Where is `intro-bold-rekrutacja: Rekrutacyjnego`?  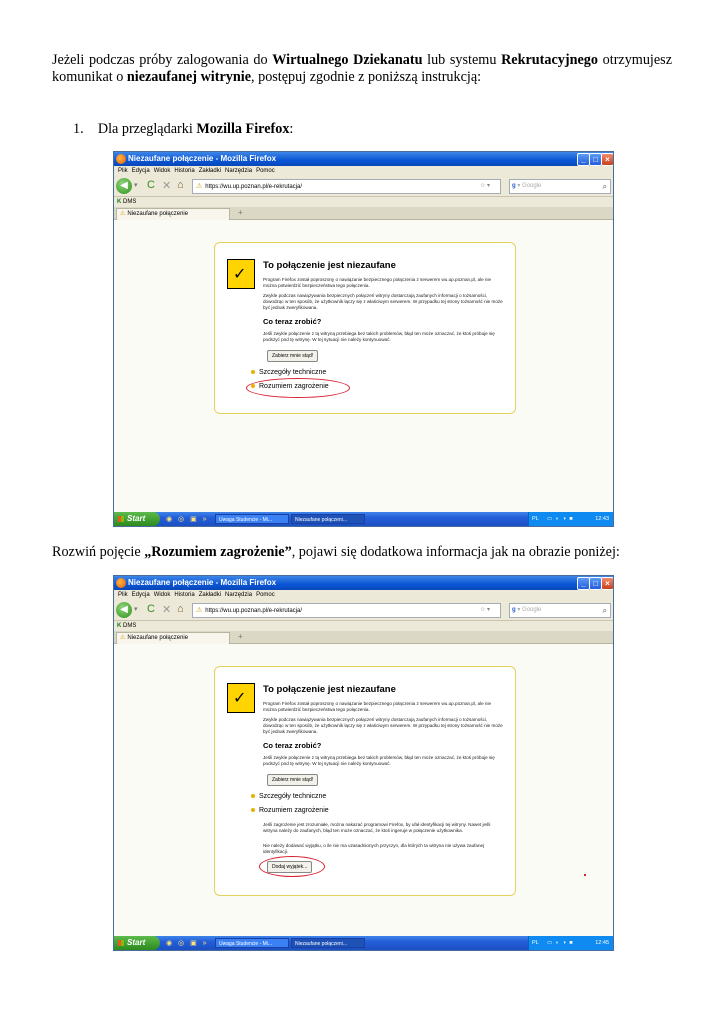
intro-bold-rekrutacja: Rekrutacyjnego is located at coordinates (549, 60).